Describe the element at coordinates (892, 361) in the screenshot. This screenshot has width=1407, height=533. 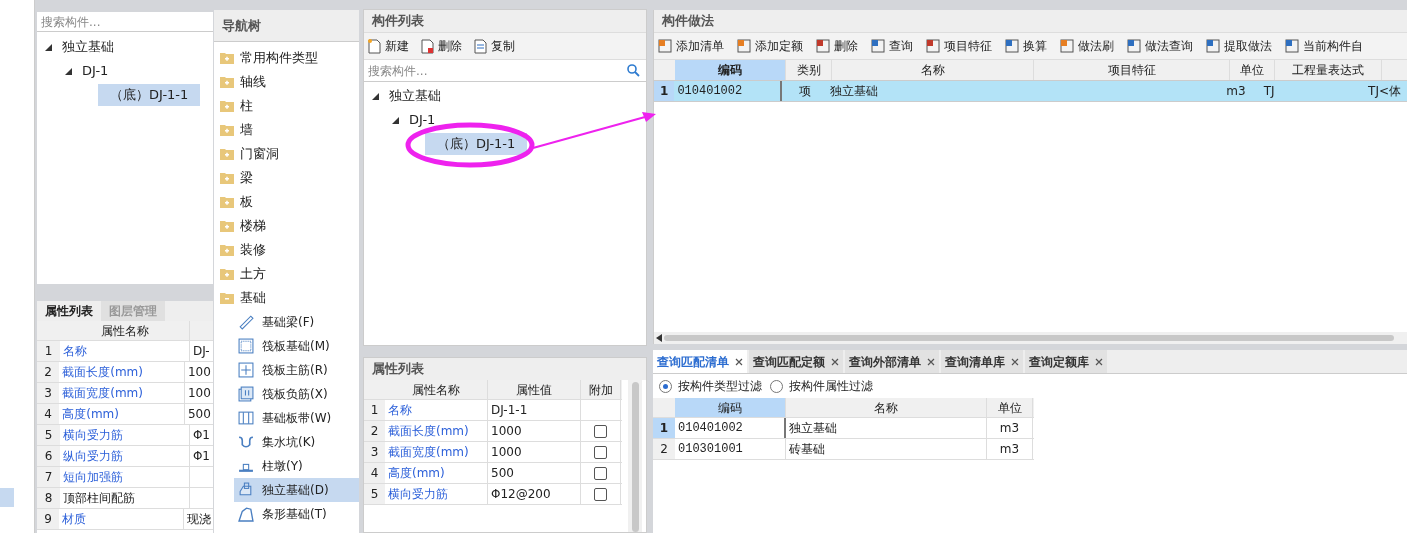
I see `query-tab: 查询外部清单` at that location.